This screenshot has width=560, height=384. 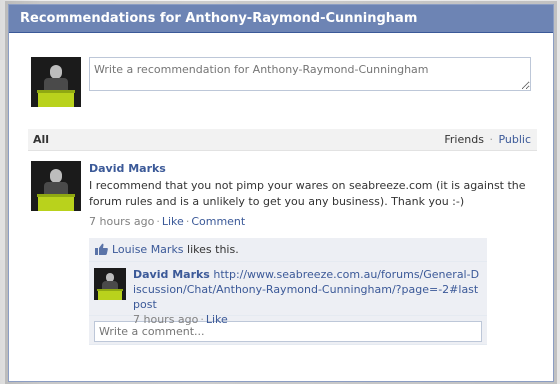 I want to click on liker-name: Louise Marks, so click(x=148, y=249).